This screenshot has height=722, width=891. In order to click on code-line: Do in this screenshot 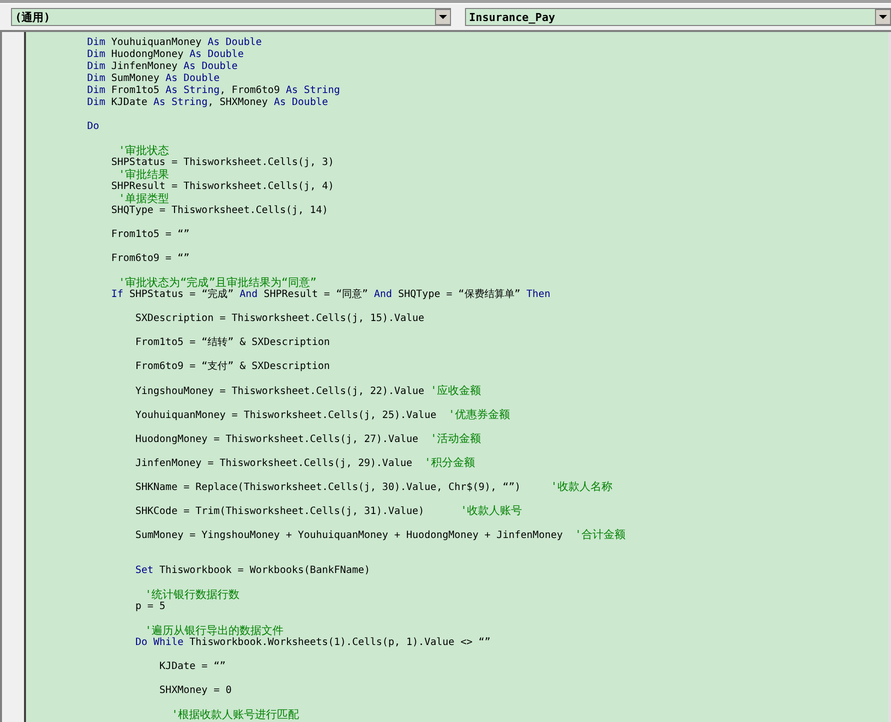, I will do `click(93, 127)`.